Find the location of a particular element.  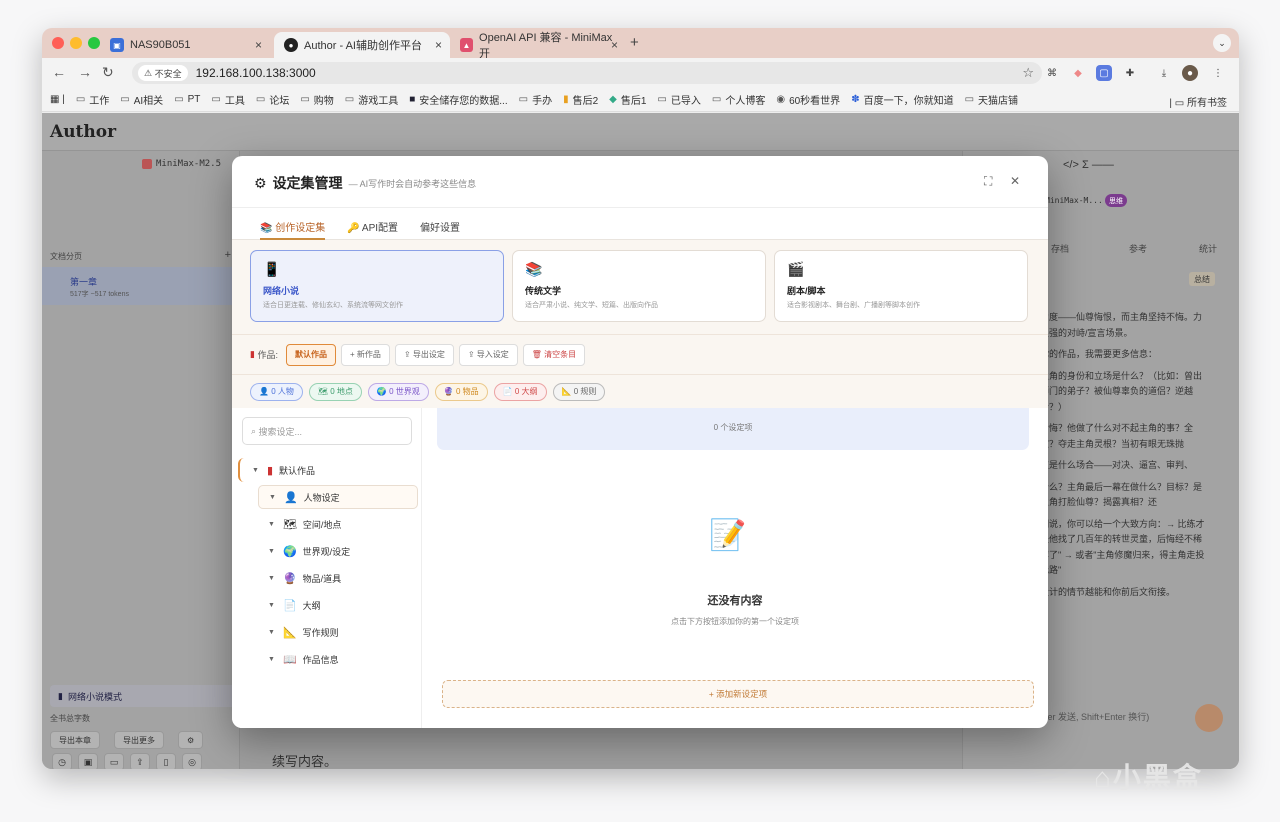

bookmark-item: ▭ 游戏工具 is located at coordinates (371, 99).